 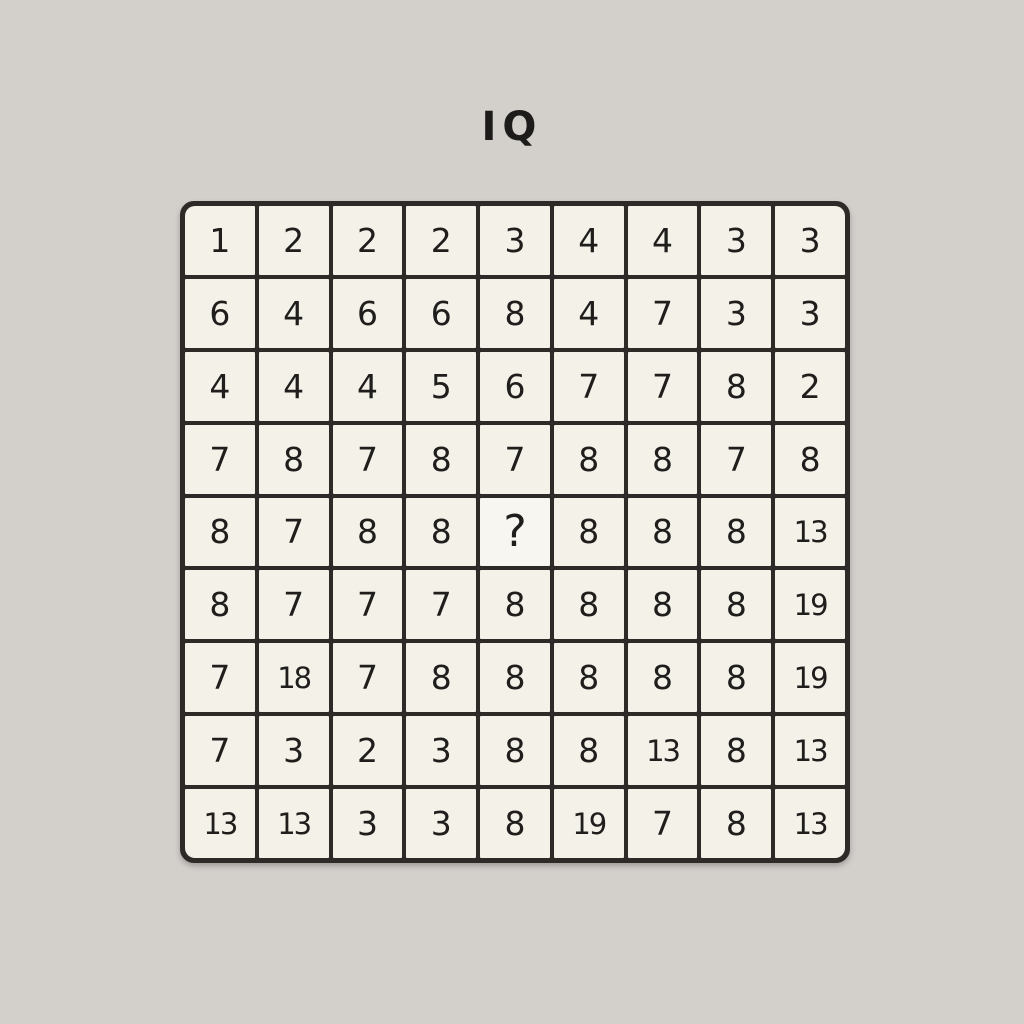 I want to click on grid-cell: 1, so click(x=220, y=240).